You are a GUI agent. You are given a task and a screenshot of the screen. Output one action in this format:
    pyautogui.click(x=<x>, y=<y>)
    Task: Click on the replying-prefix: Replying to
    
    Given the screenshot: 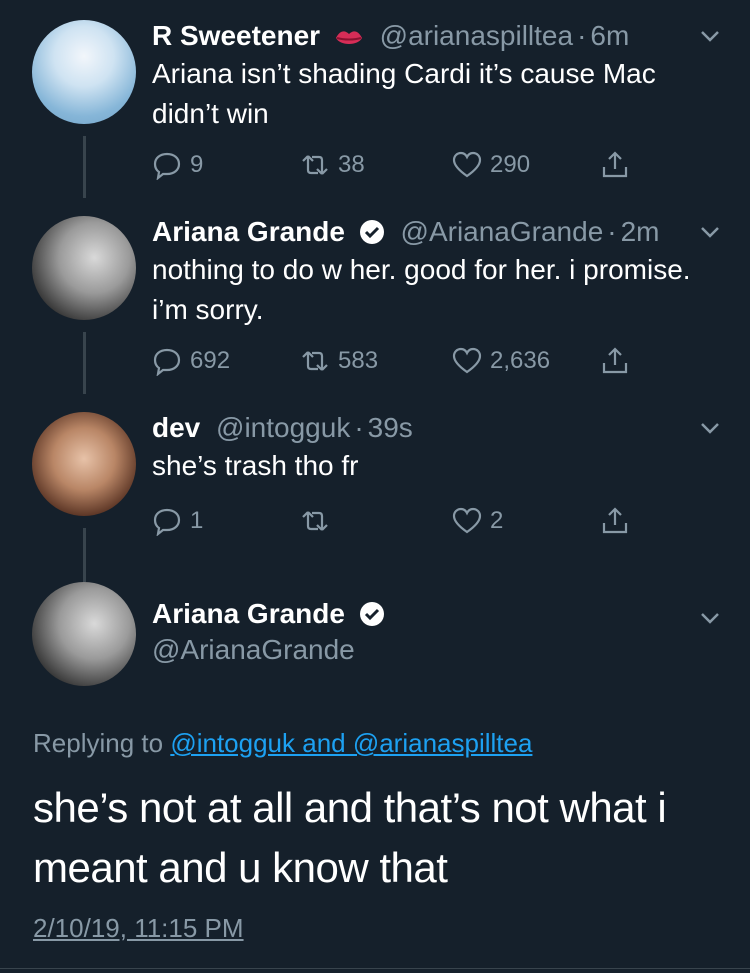 What is the action you would take?
    pyautogui.click(x=102, y=743)
    